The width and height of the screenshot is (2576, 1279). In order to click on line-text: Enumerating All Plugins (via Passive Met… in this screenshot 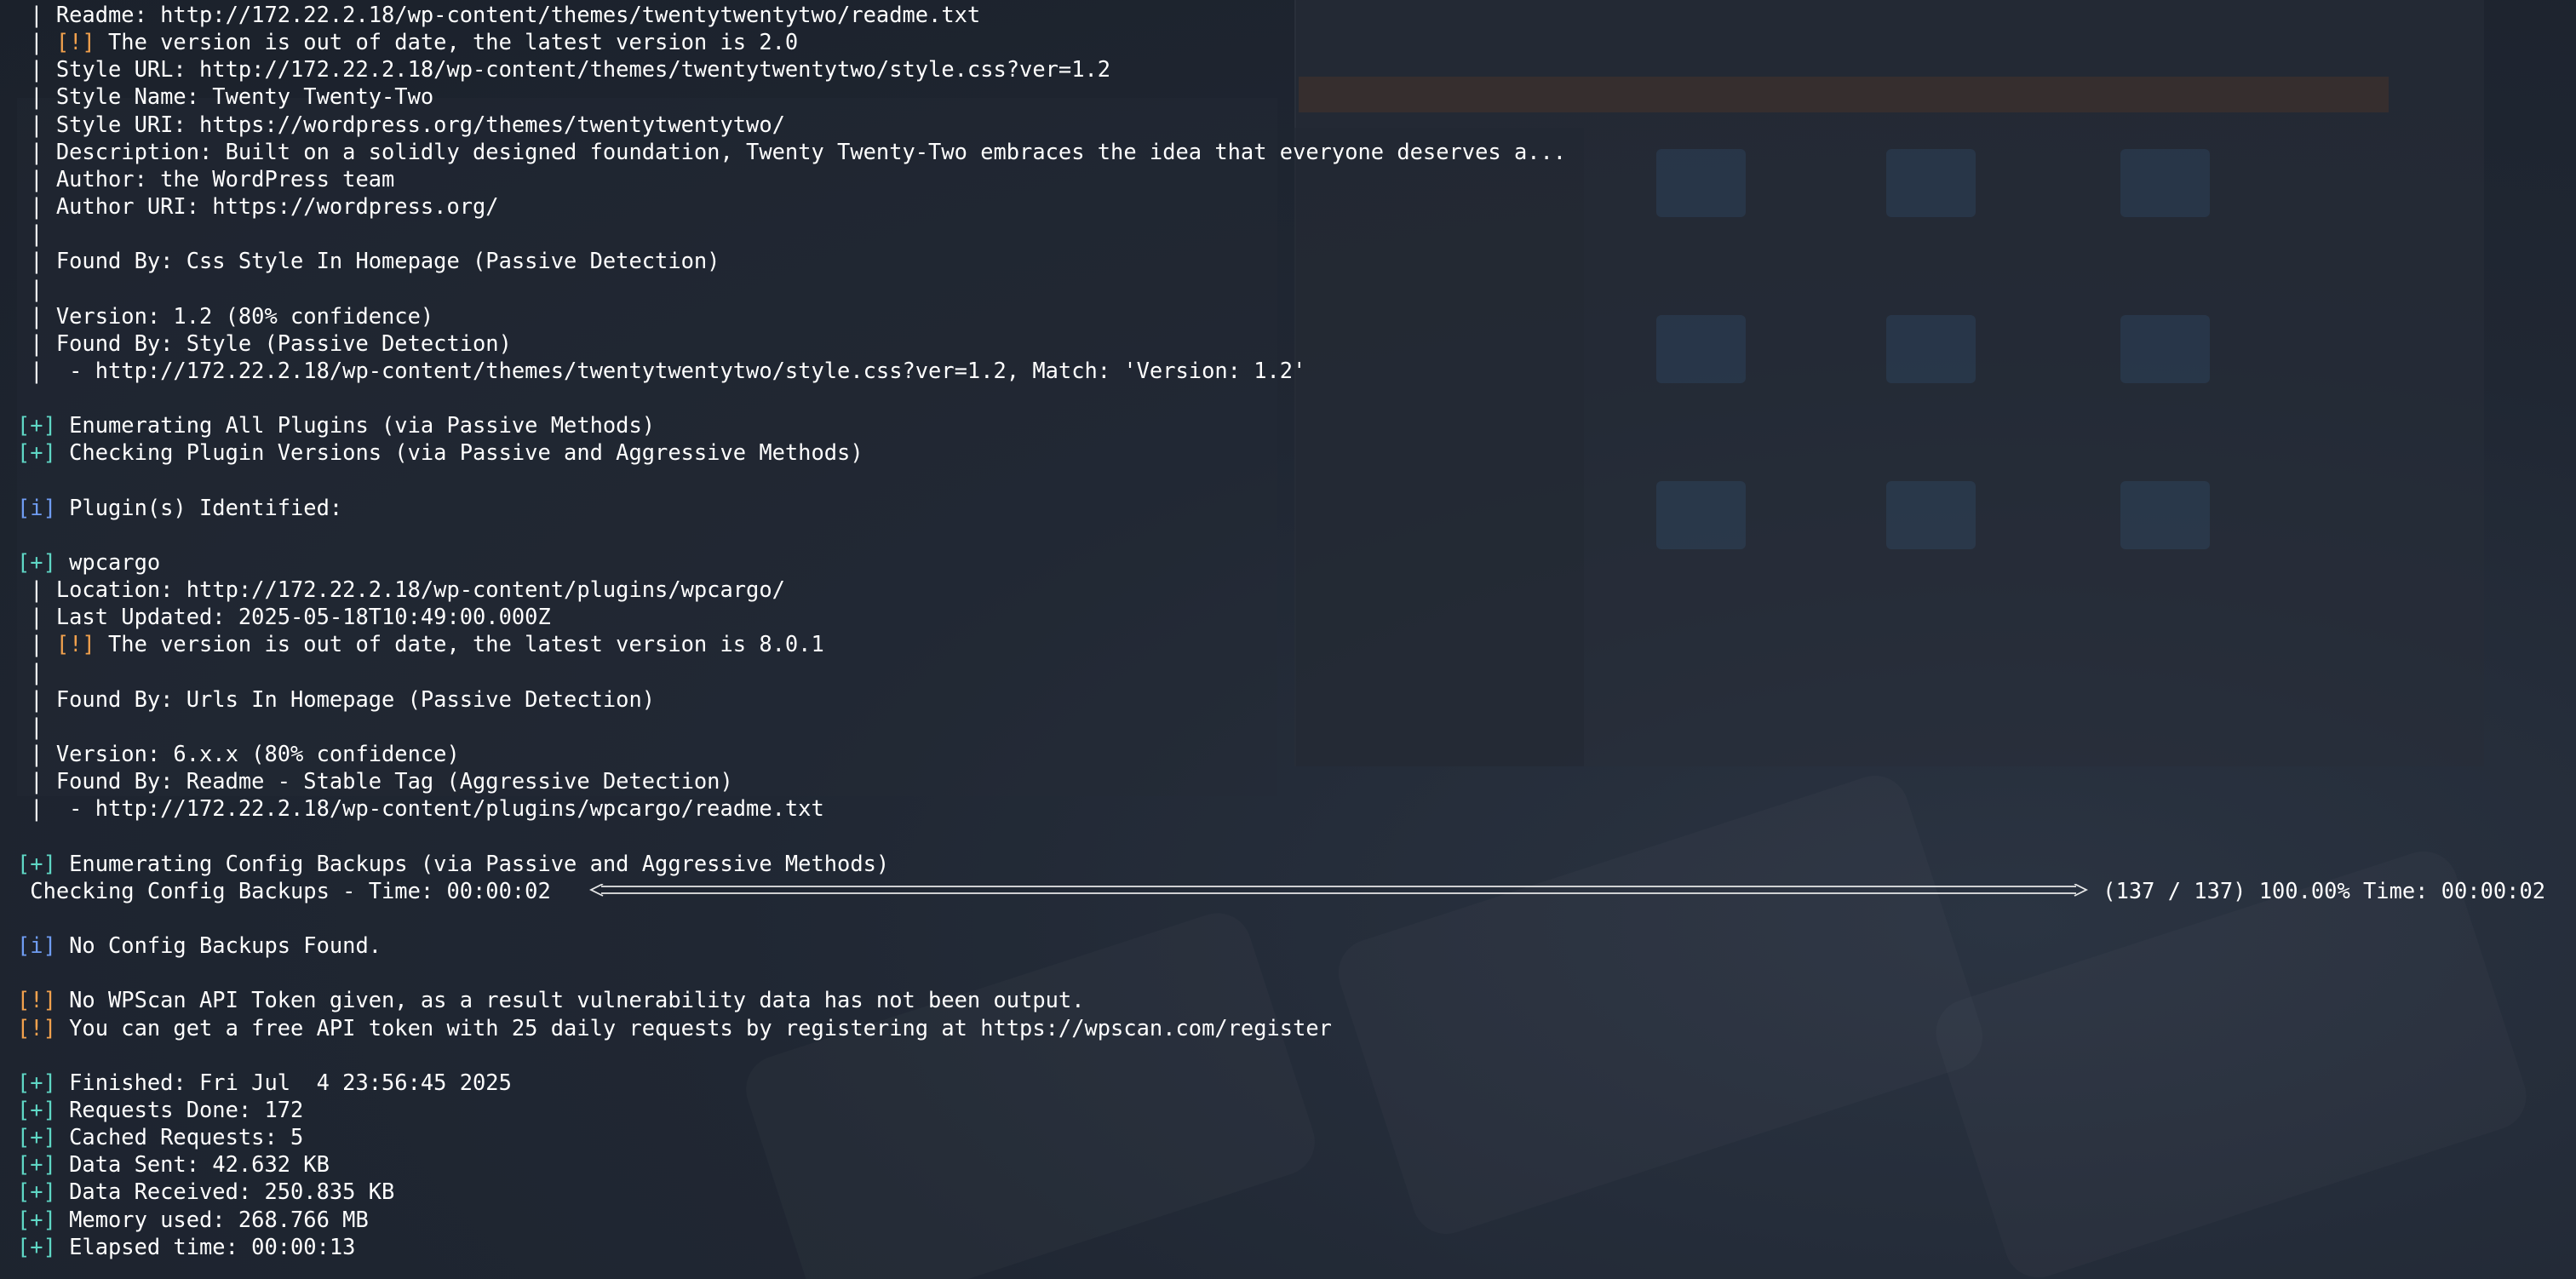, I will do `click(355, 425)`.